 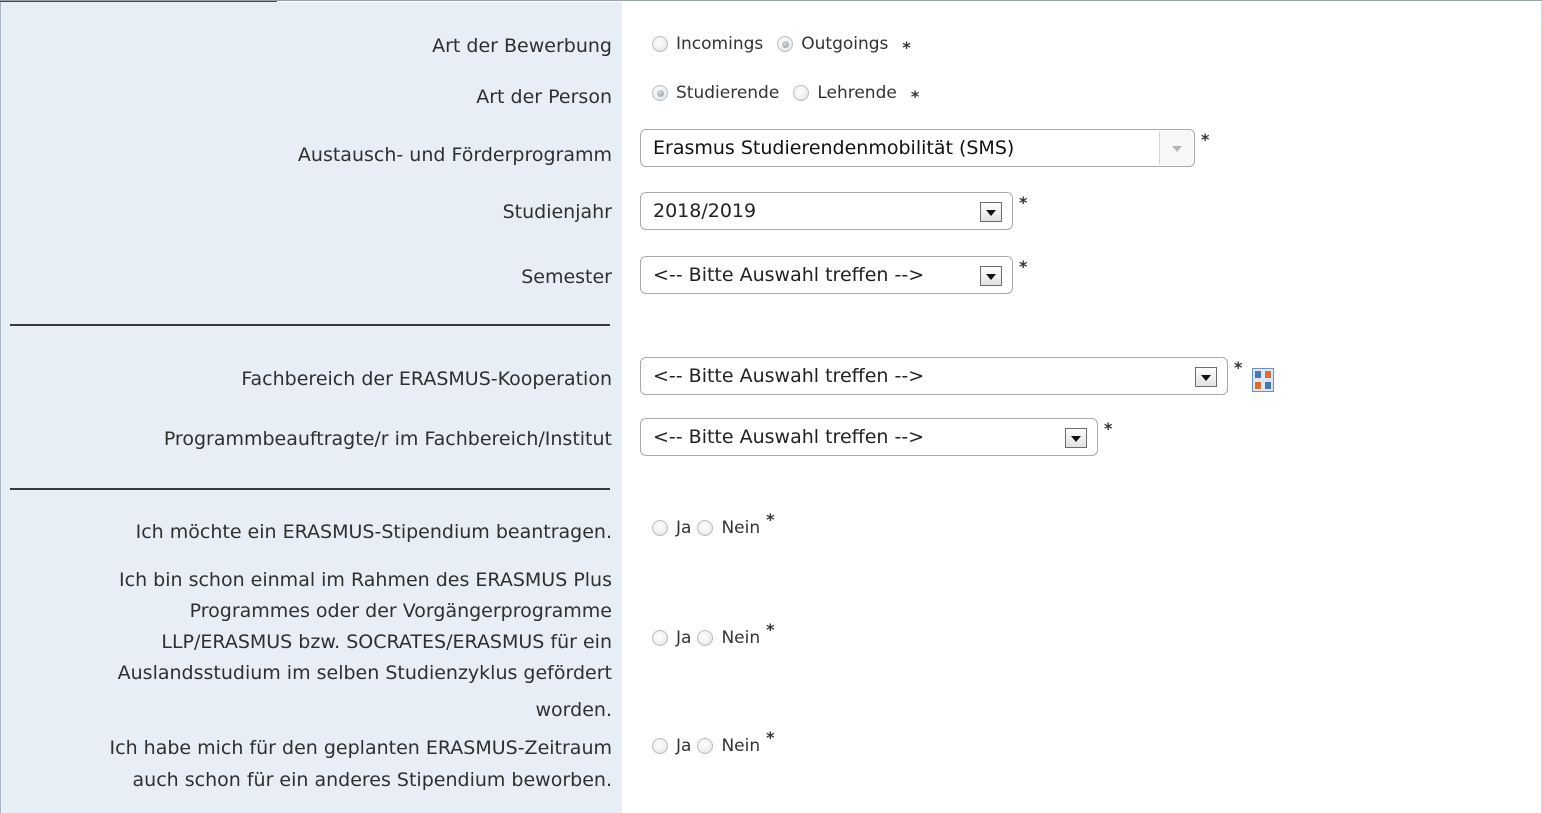 I want to click on label-semester: Semester, so click(x=566, y=277).